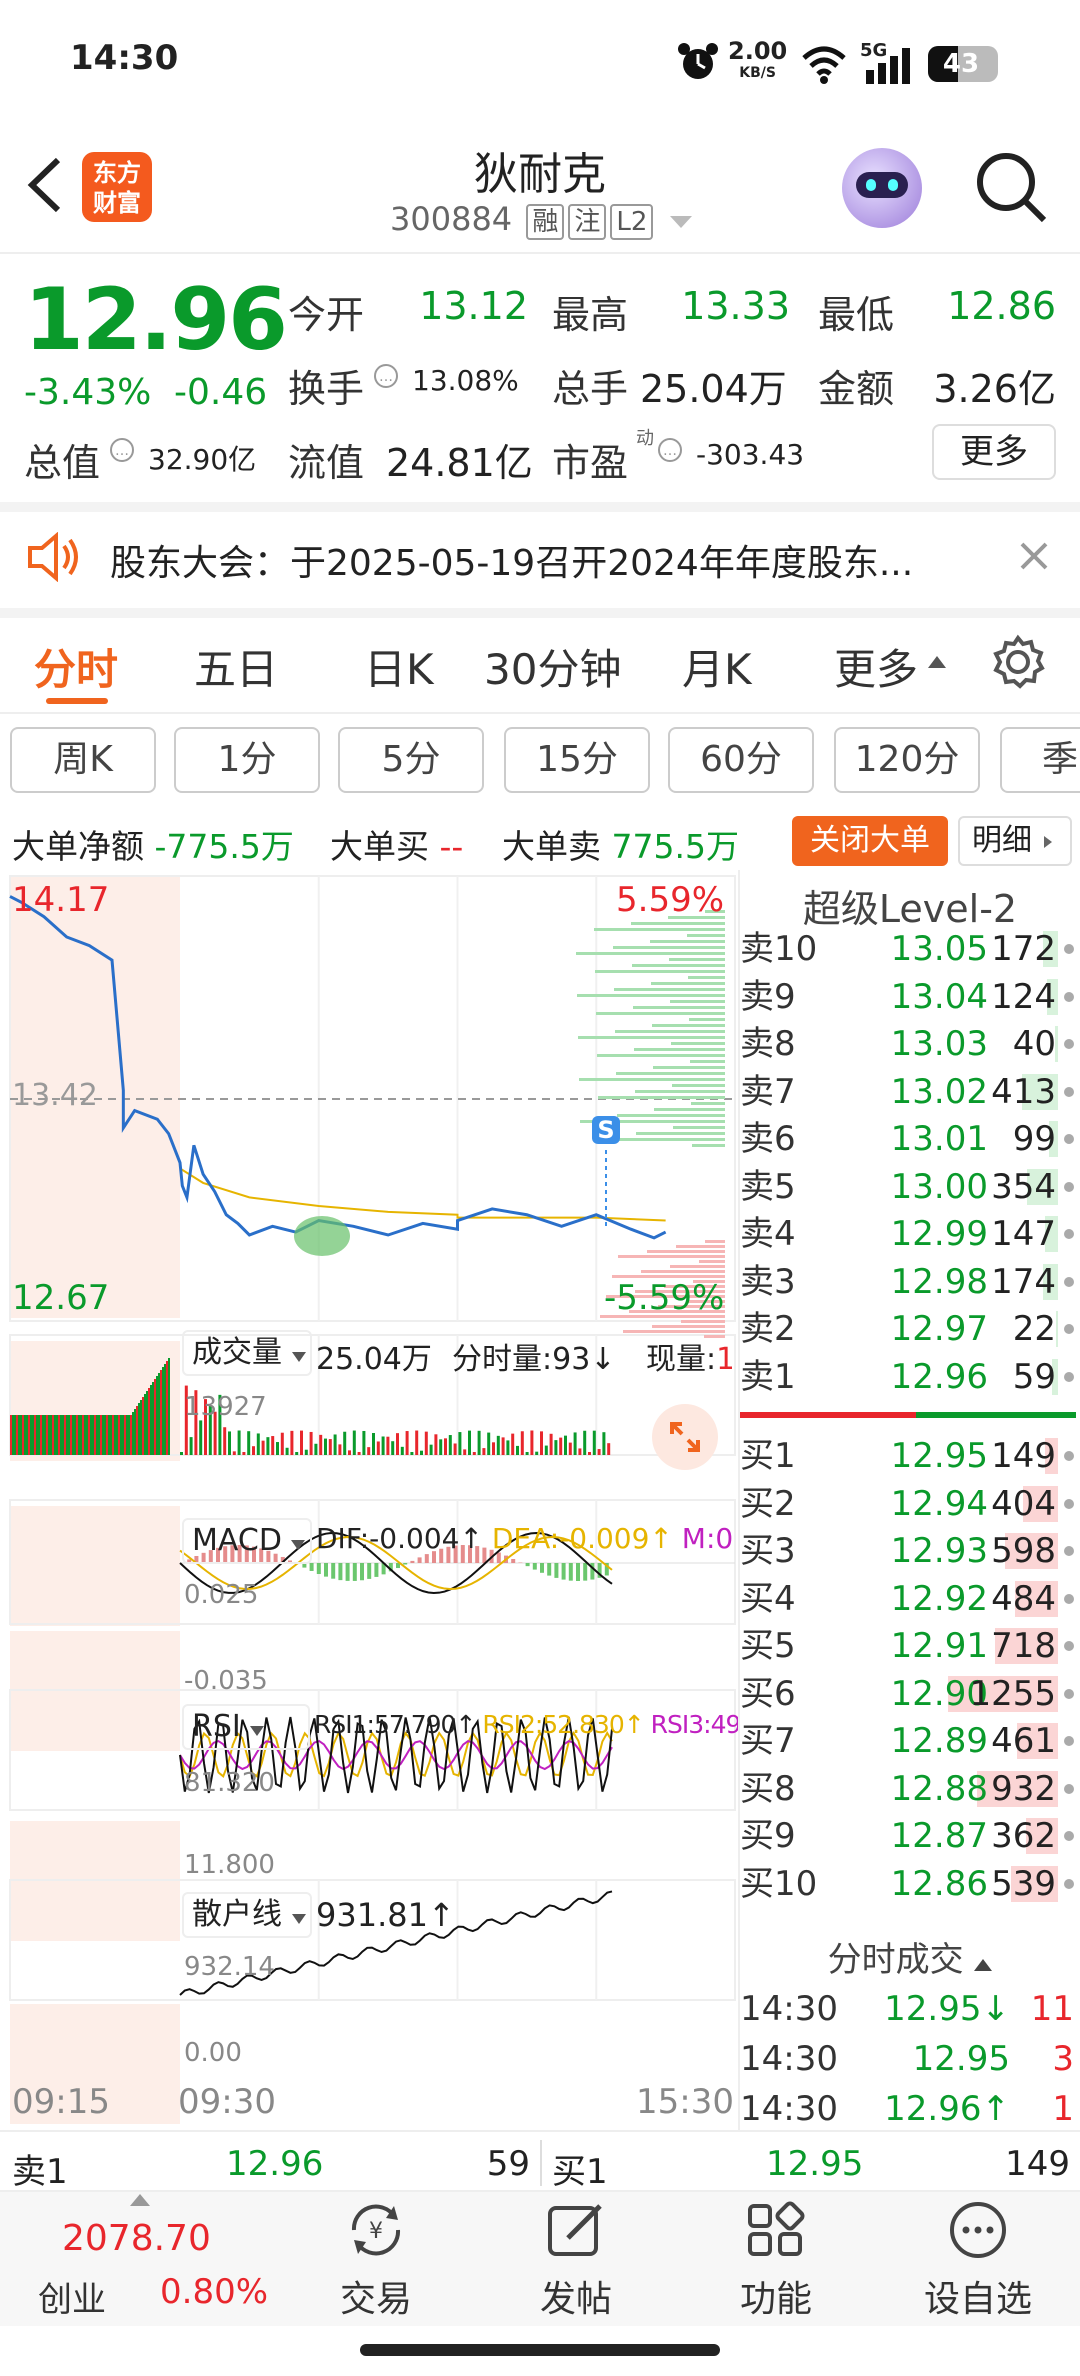 This screenshot has height=2376, width=1080. Describe the element at coordinates (229, 1865) in the screenshot. I see `rsi-axis-min: 11.800` at that location.